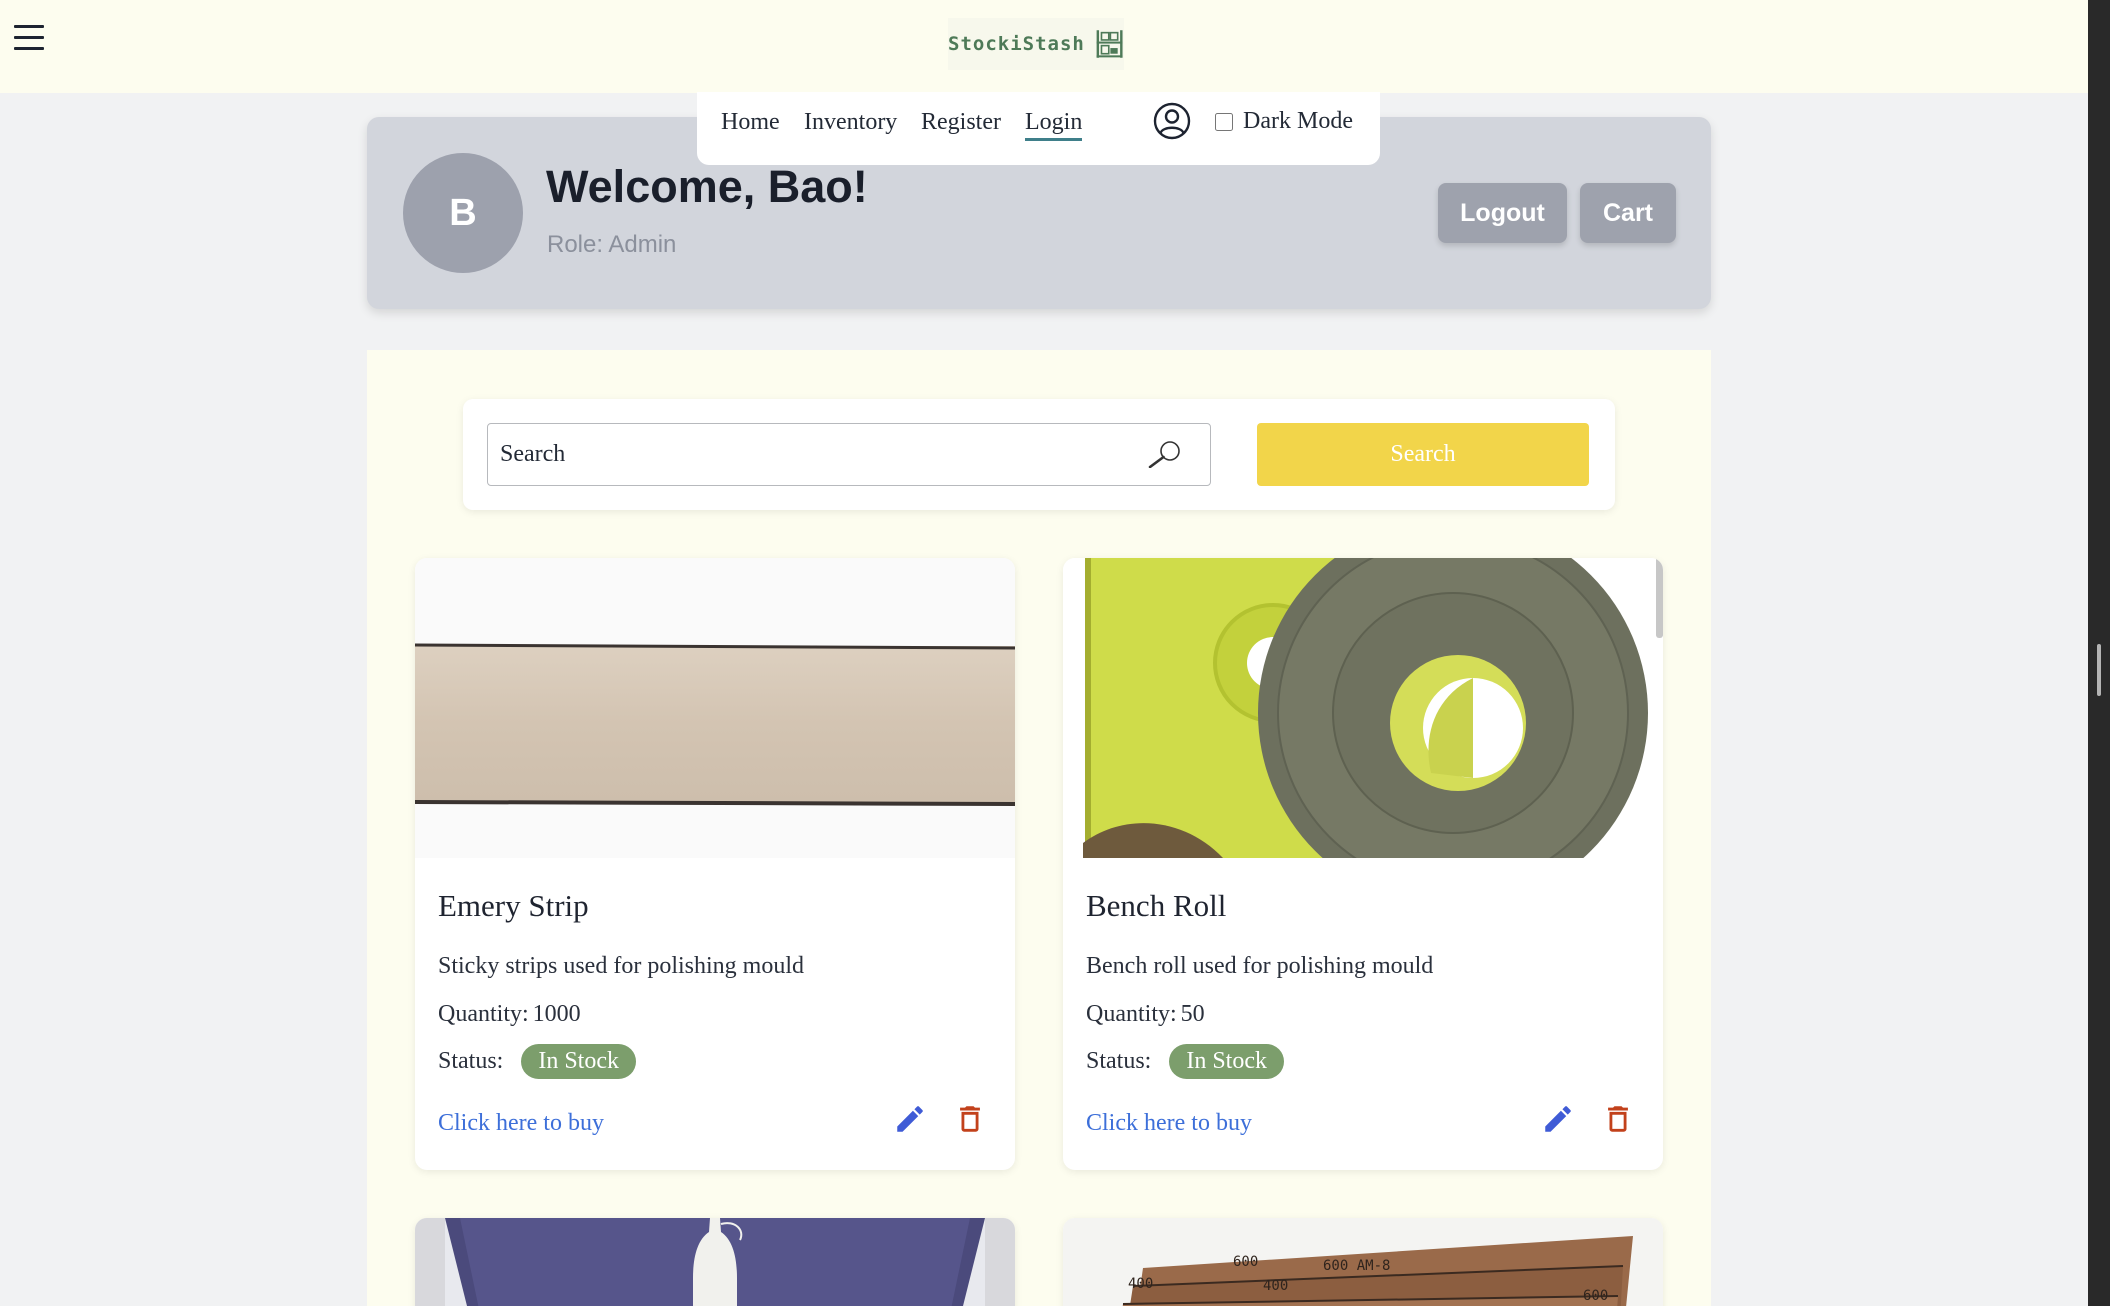 This screenshot has height=1306, width=2110. I want to click on magnifier-icon, so click(1165, 454).